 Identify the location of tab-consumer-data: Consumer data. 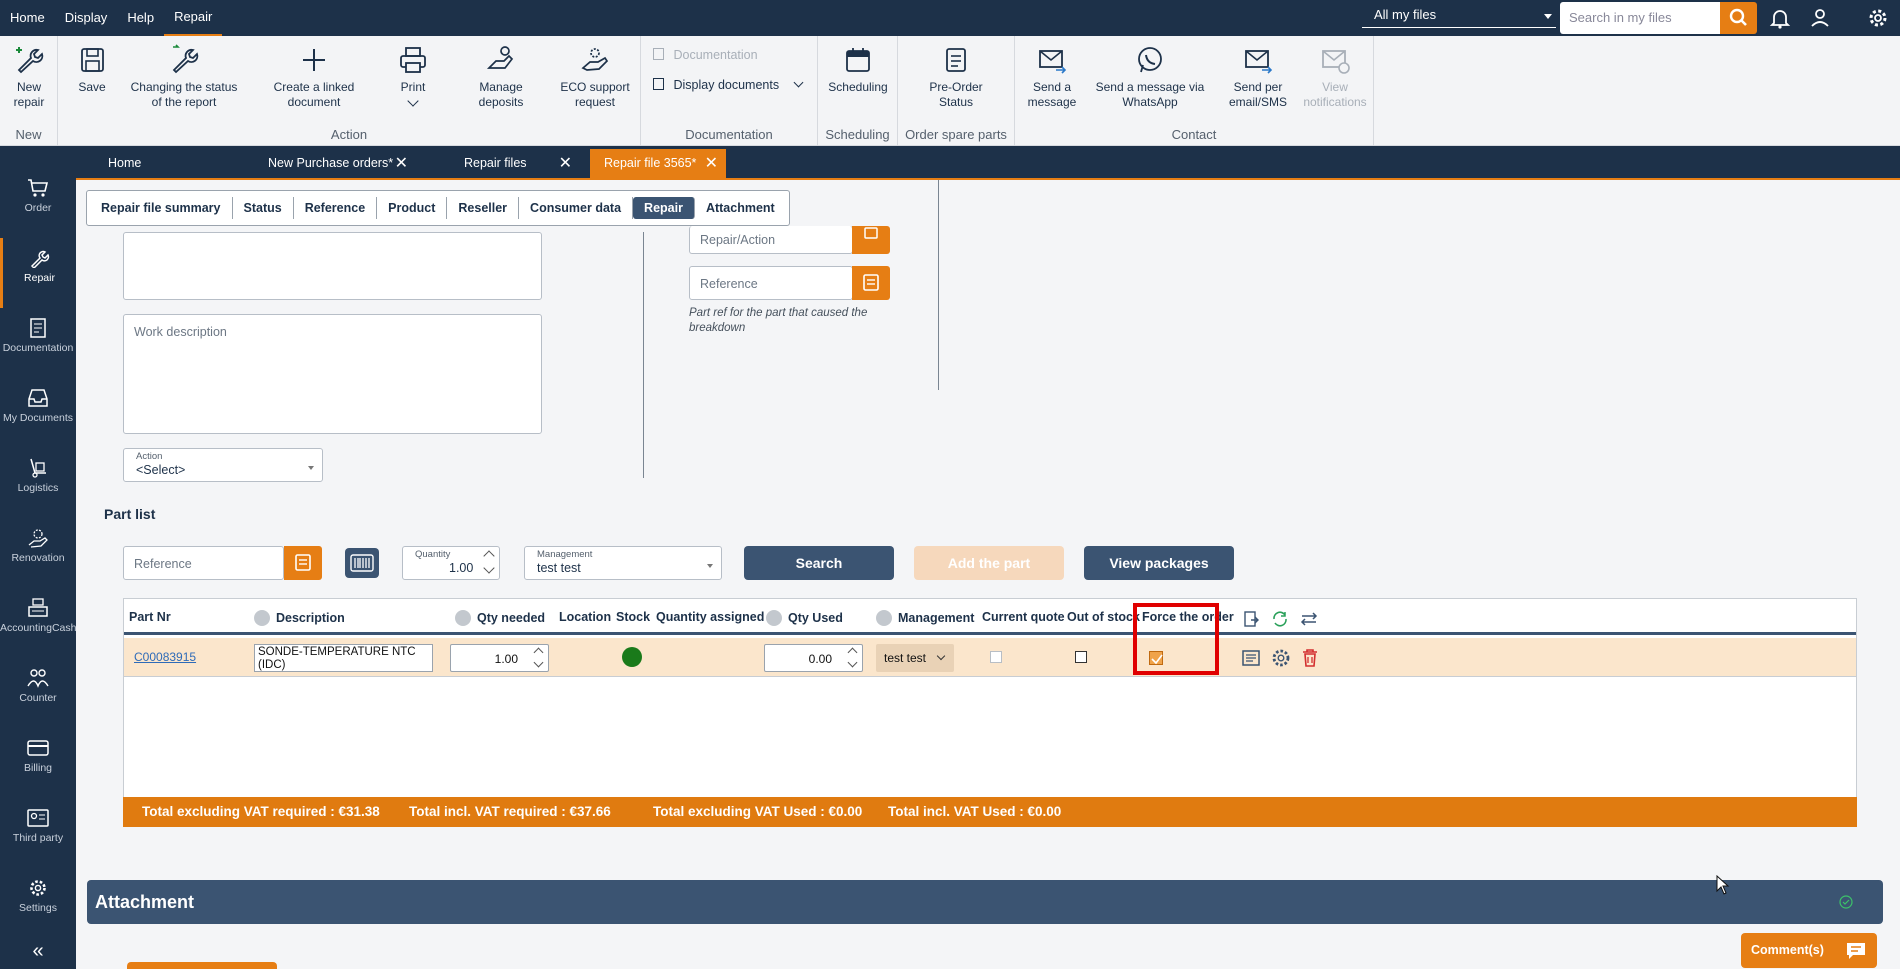
(576, 208).